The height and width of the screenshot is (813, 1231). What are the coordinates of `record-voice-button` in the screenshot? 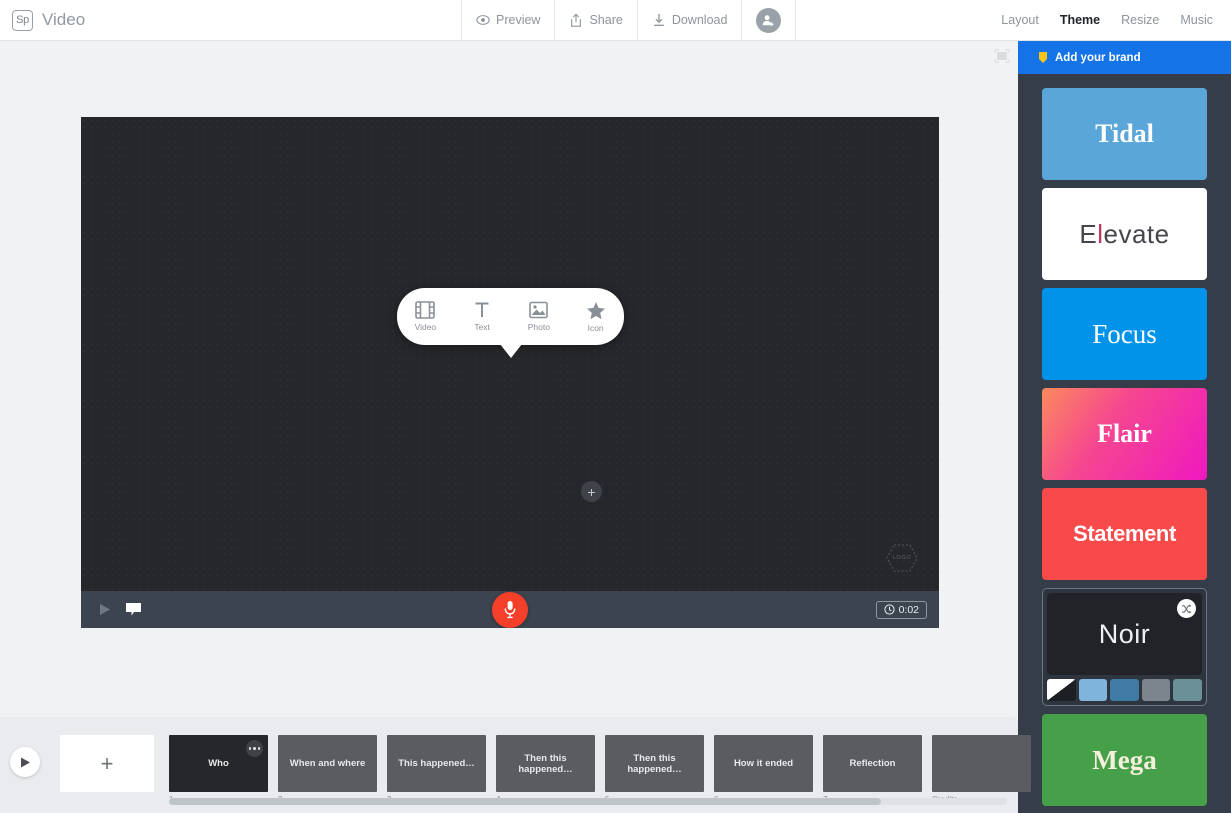 It's located at (510, 609).